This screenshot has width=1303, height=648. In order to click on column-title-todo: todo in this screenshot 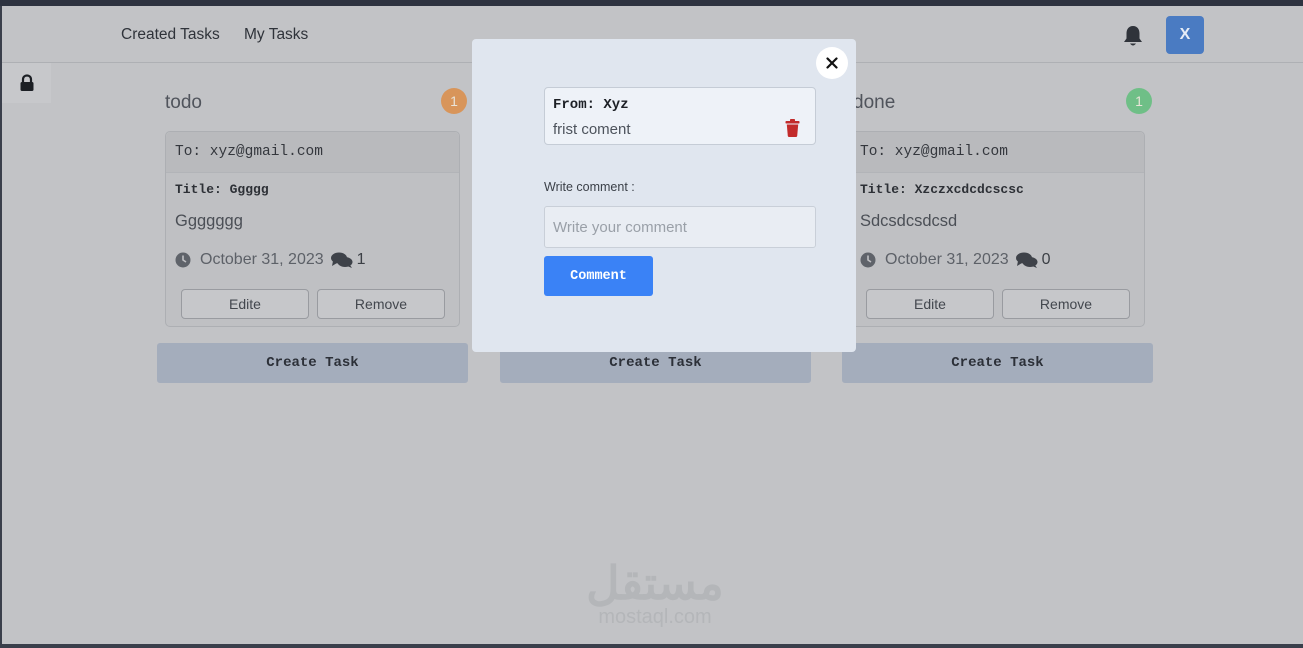, I will do `click(183, 102)`.